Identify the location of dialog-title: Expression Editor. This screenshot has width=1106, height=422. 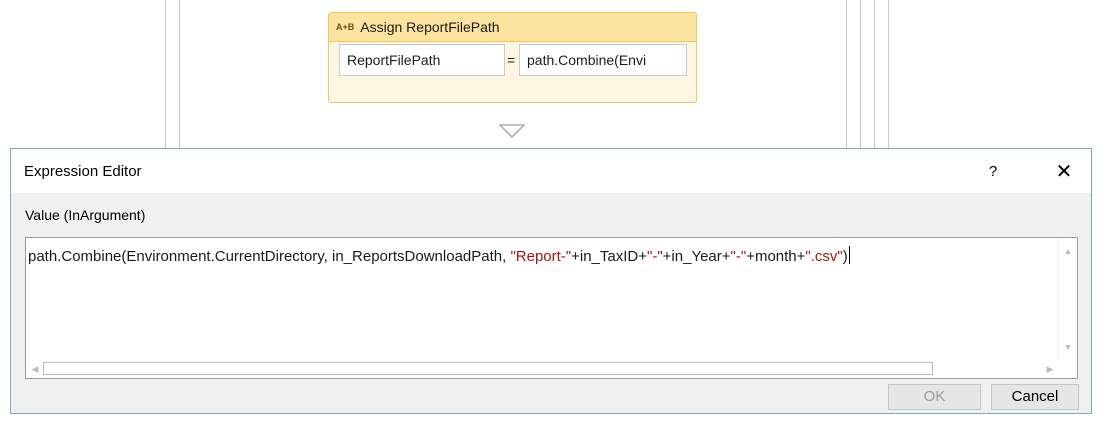
(83, 171).